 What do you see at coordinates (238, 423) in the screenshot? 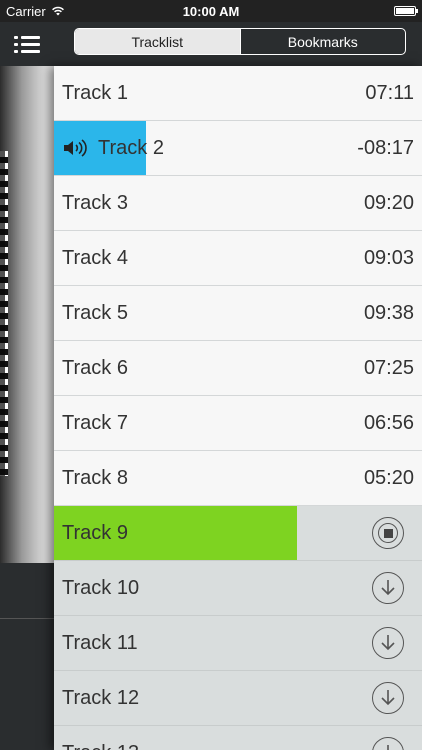
I see `track-row: Track 7 06:56` at bounding box center [238, 423].